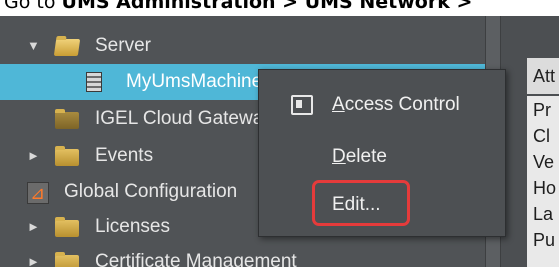 The height and width of the screenshot is (267, 559). What do you see at coordinates (242, 46) in the screenshot?
I see `tree-item-server: ▼ Server` at bounding box center [242, 46].